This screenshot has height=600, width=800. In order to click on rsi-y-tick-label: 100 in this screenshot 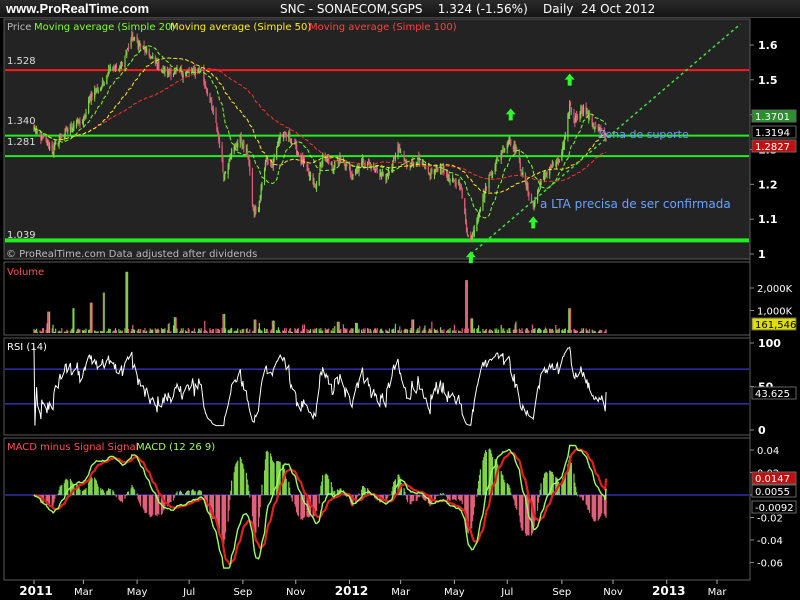, I will do `click(769, 343)`.